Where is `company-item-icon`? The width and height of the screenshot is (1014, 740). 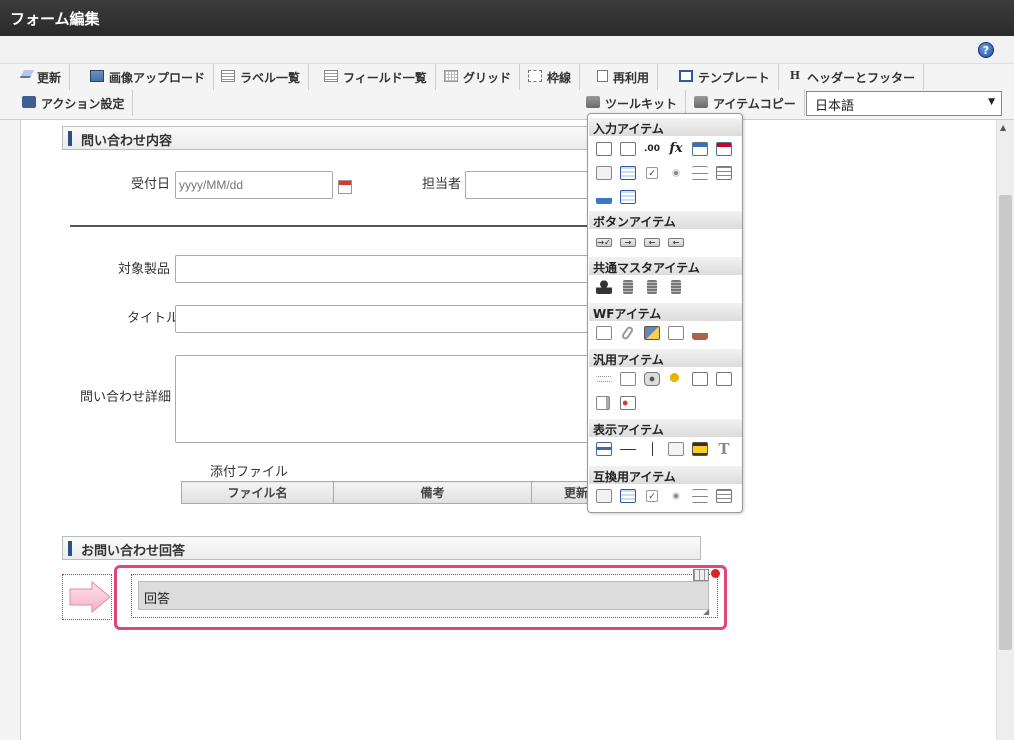
company-item-icon is located at coordinates (652, 287).